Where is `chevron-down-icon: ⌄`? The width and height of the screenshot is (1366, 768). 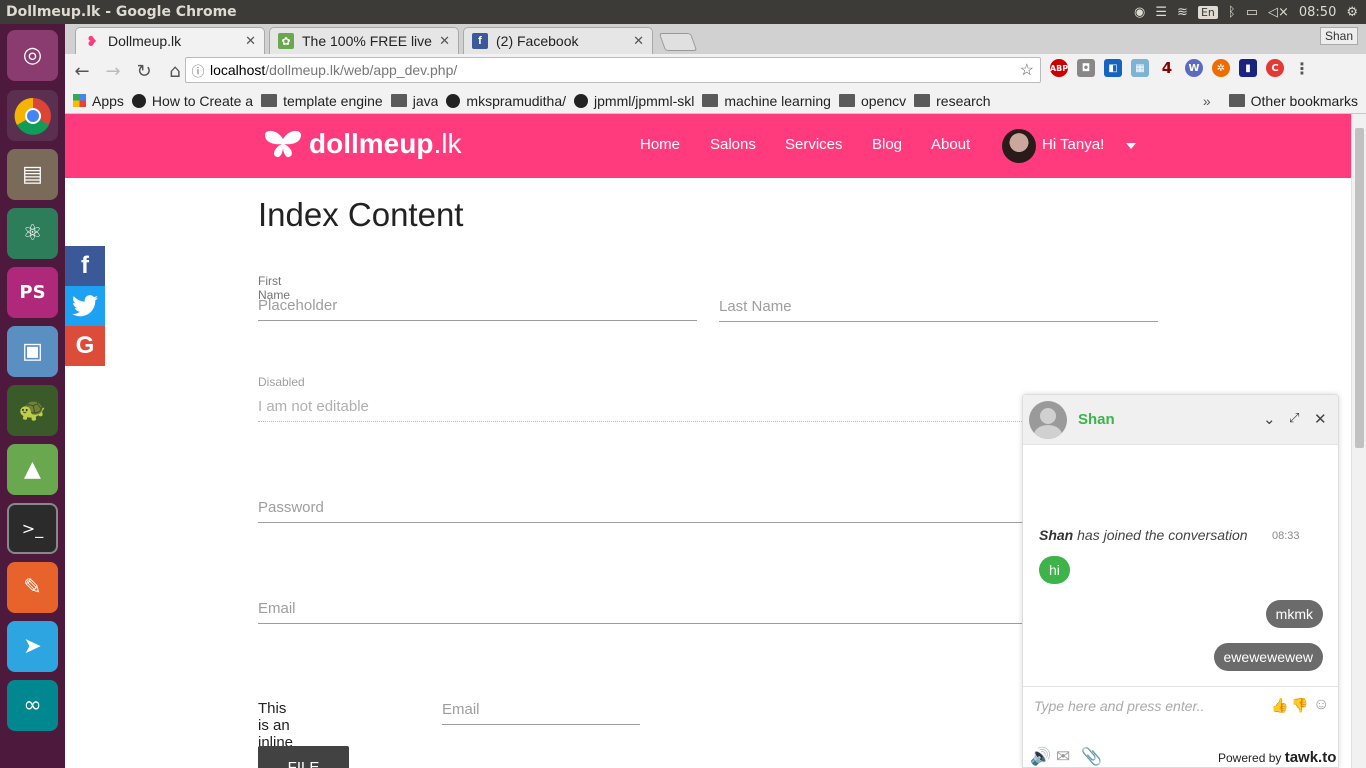 chevron-down-icon: ⌄ is located at coordinates (1269, 419).